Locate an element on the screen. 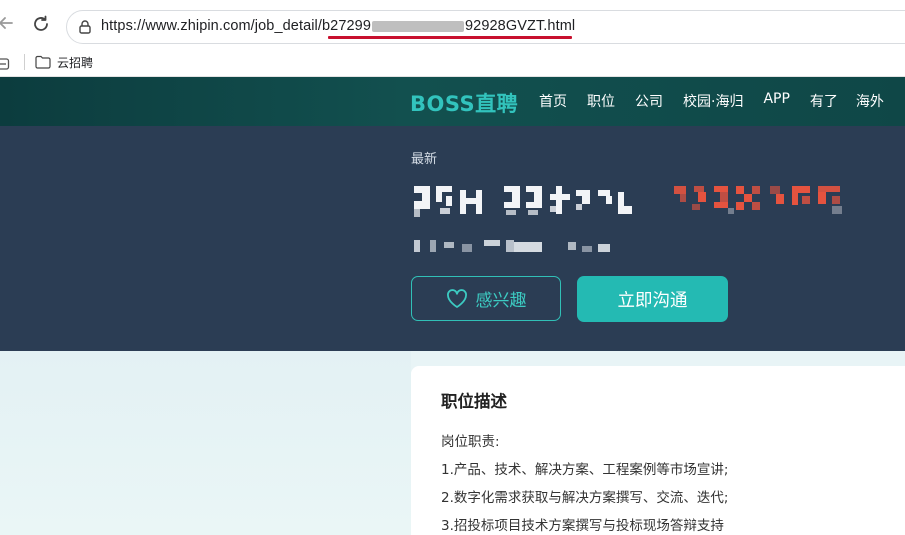 This screenshot has height=535, width=905. site-logo: BOSS直聘 is located at coordinates (464, 103).